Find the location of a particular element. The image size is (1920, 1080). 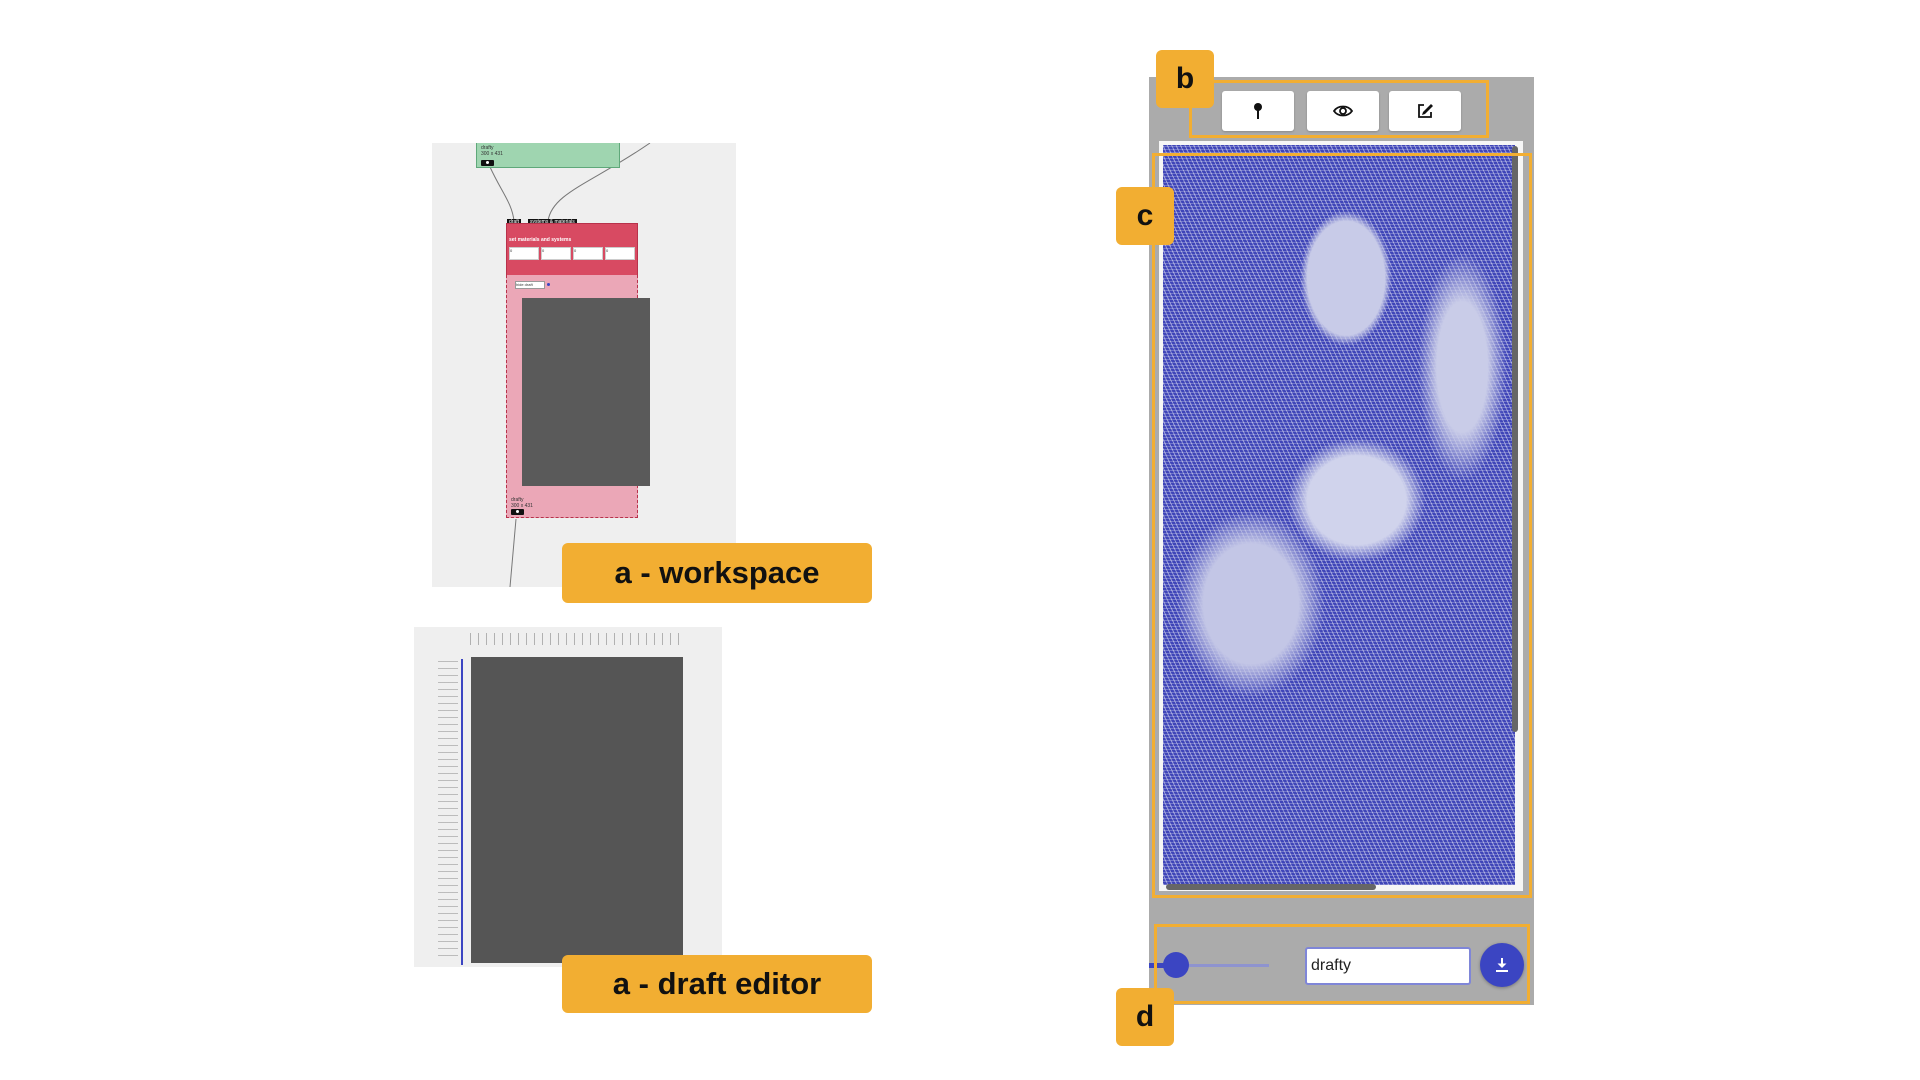

draft-drawdown-image is located at coordinates (577, 810).